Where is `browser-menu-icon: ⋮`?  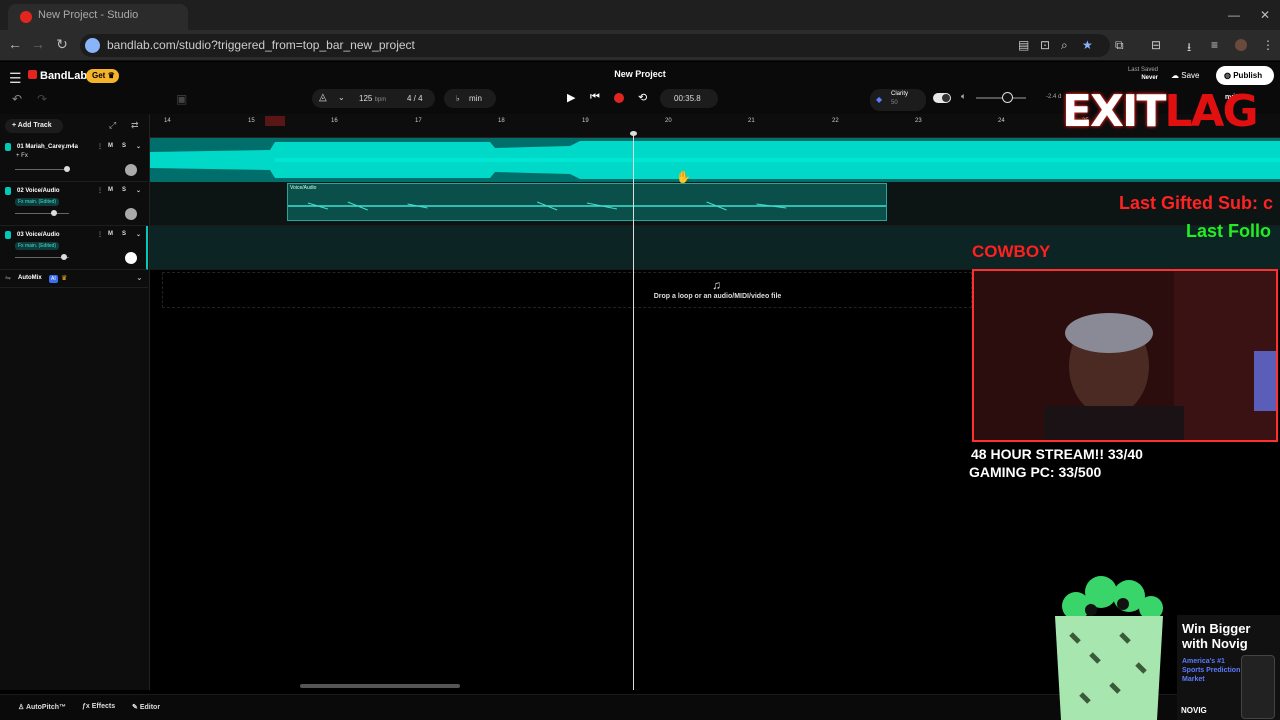
browser-menu-icon: ⋮ is located at coordinates (1268, 45).